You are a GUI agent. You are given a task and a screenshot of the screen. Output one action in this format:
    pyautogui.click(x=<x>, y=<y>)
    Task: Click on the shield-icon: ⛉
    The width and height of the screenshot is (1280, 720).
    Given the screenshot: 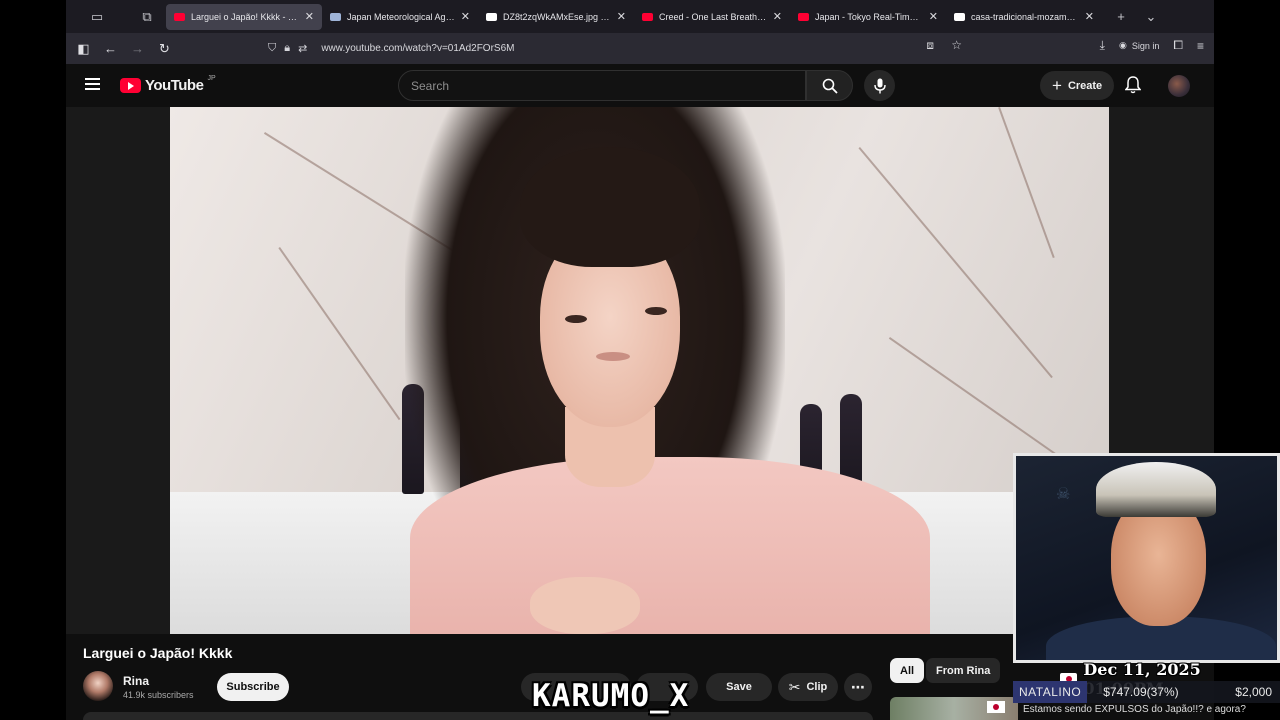 What is the action you would take?
    pyautogui.click(x=272, y=48)
    